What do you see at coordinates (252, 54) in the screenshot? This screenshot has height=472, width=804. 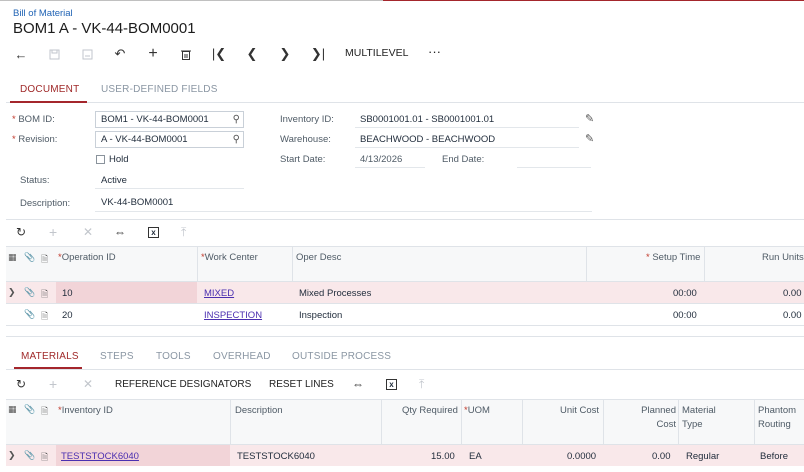 I see `previous-record-icon: ❮` at bounding box center [252, 54].